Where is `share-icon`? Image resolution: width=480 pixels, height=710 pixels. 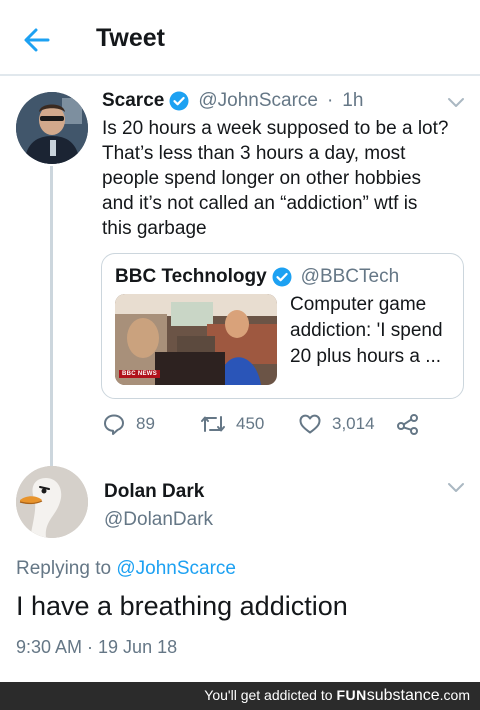 share-icon is located at coordinates (407, 424).